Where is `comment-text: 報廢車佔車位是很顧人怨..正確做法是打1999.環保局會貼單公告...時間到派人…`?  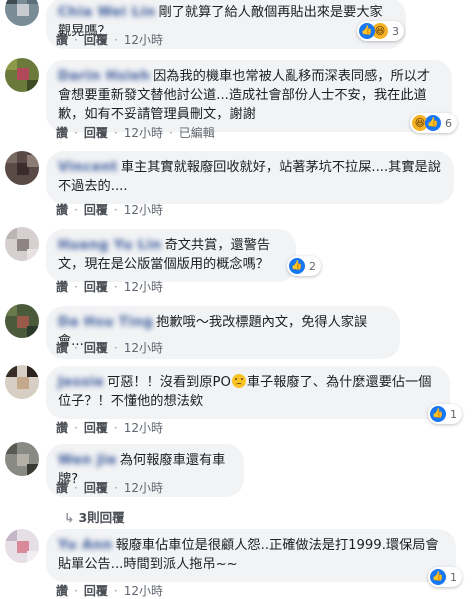 comment-text: 報廢車佔車位是很顧人怨..正確做法是打1999.環保局會貼單公告...時間到派人… is located at coordinates (248, 555).